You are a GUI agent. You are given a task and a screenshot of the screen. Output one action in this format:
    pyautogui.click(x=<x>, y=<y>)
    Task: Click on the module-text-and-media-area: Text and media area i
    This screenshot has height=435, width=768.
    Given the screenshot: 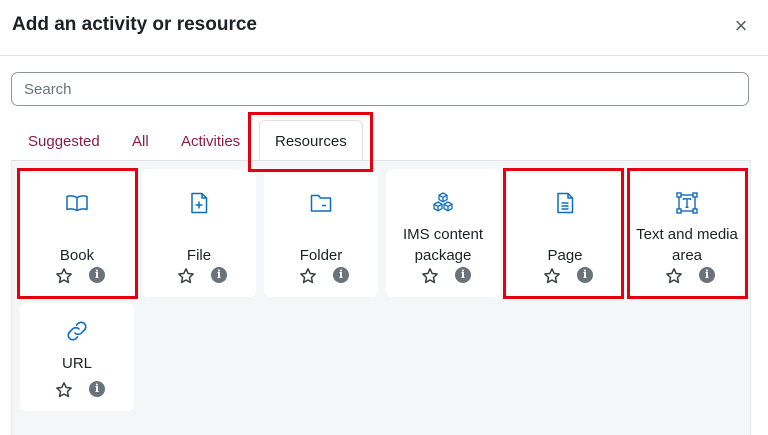 What is the action you would take?
    pyautogui.click(x=687, y=233)
    